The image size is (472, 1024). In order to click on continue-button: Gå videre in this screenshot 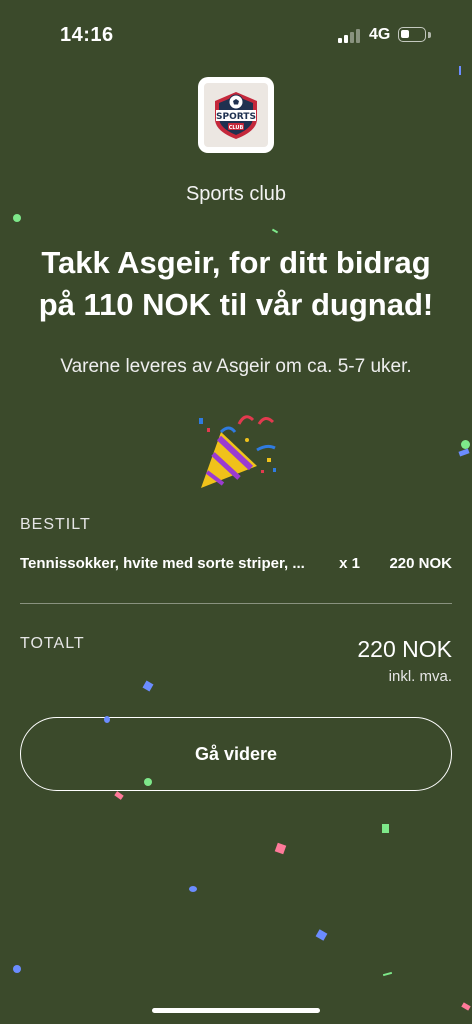, I will do `click(236, 754)`.